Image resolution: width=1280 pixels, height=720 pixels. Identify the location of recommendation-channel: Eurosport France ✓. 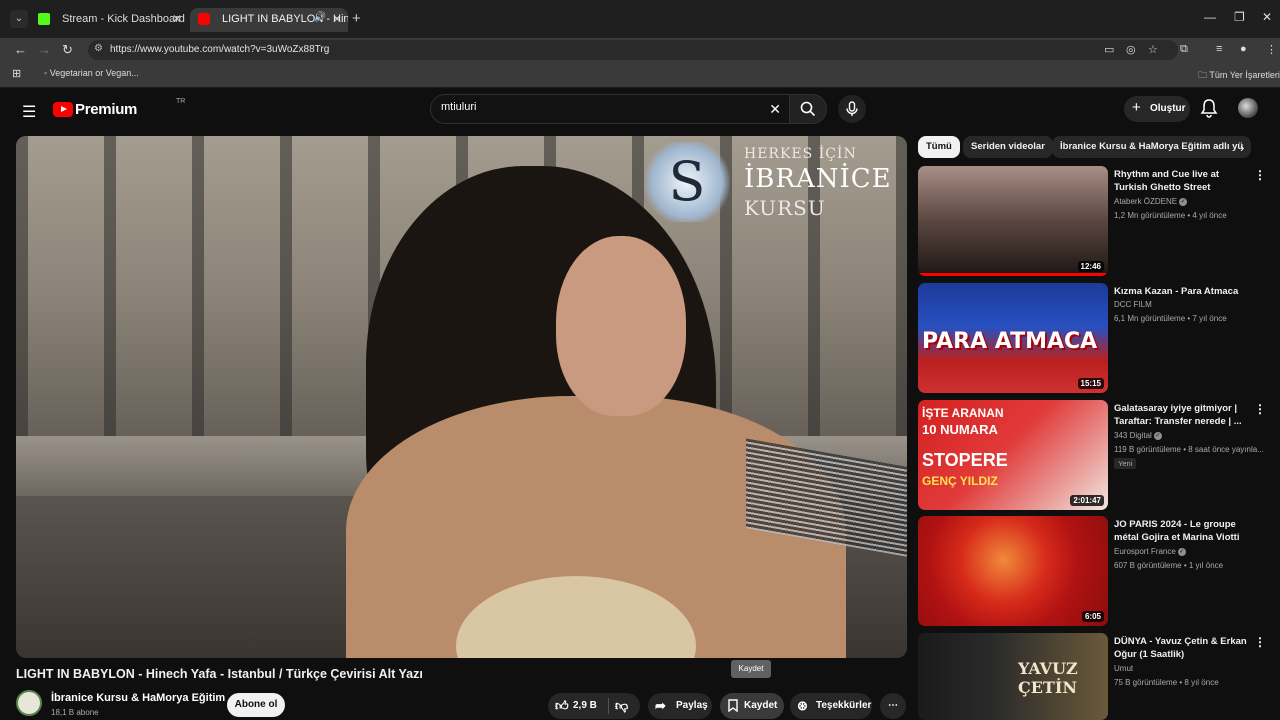
(1150, 551).